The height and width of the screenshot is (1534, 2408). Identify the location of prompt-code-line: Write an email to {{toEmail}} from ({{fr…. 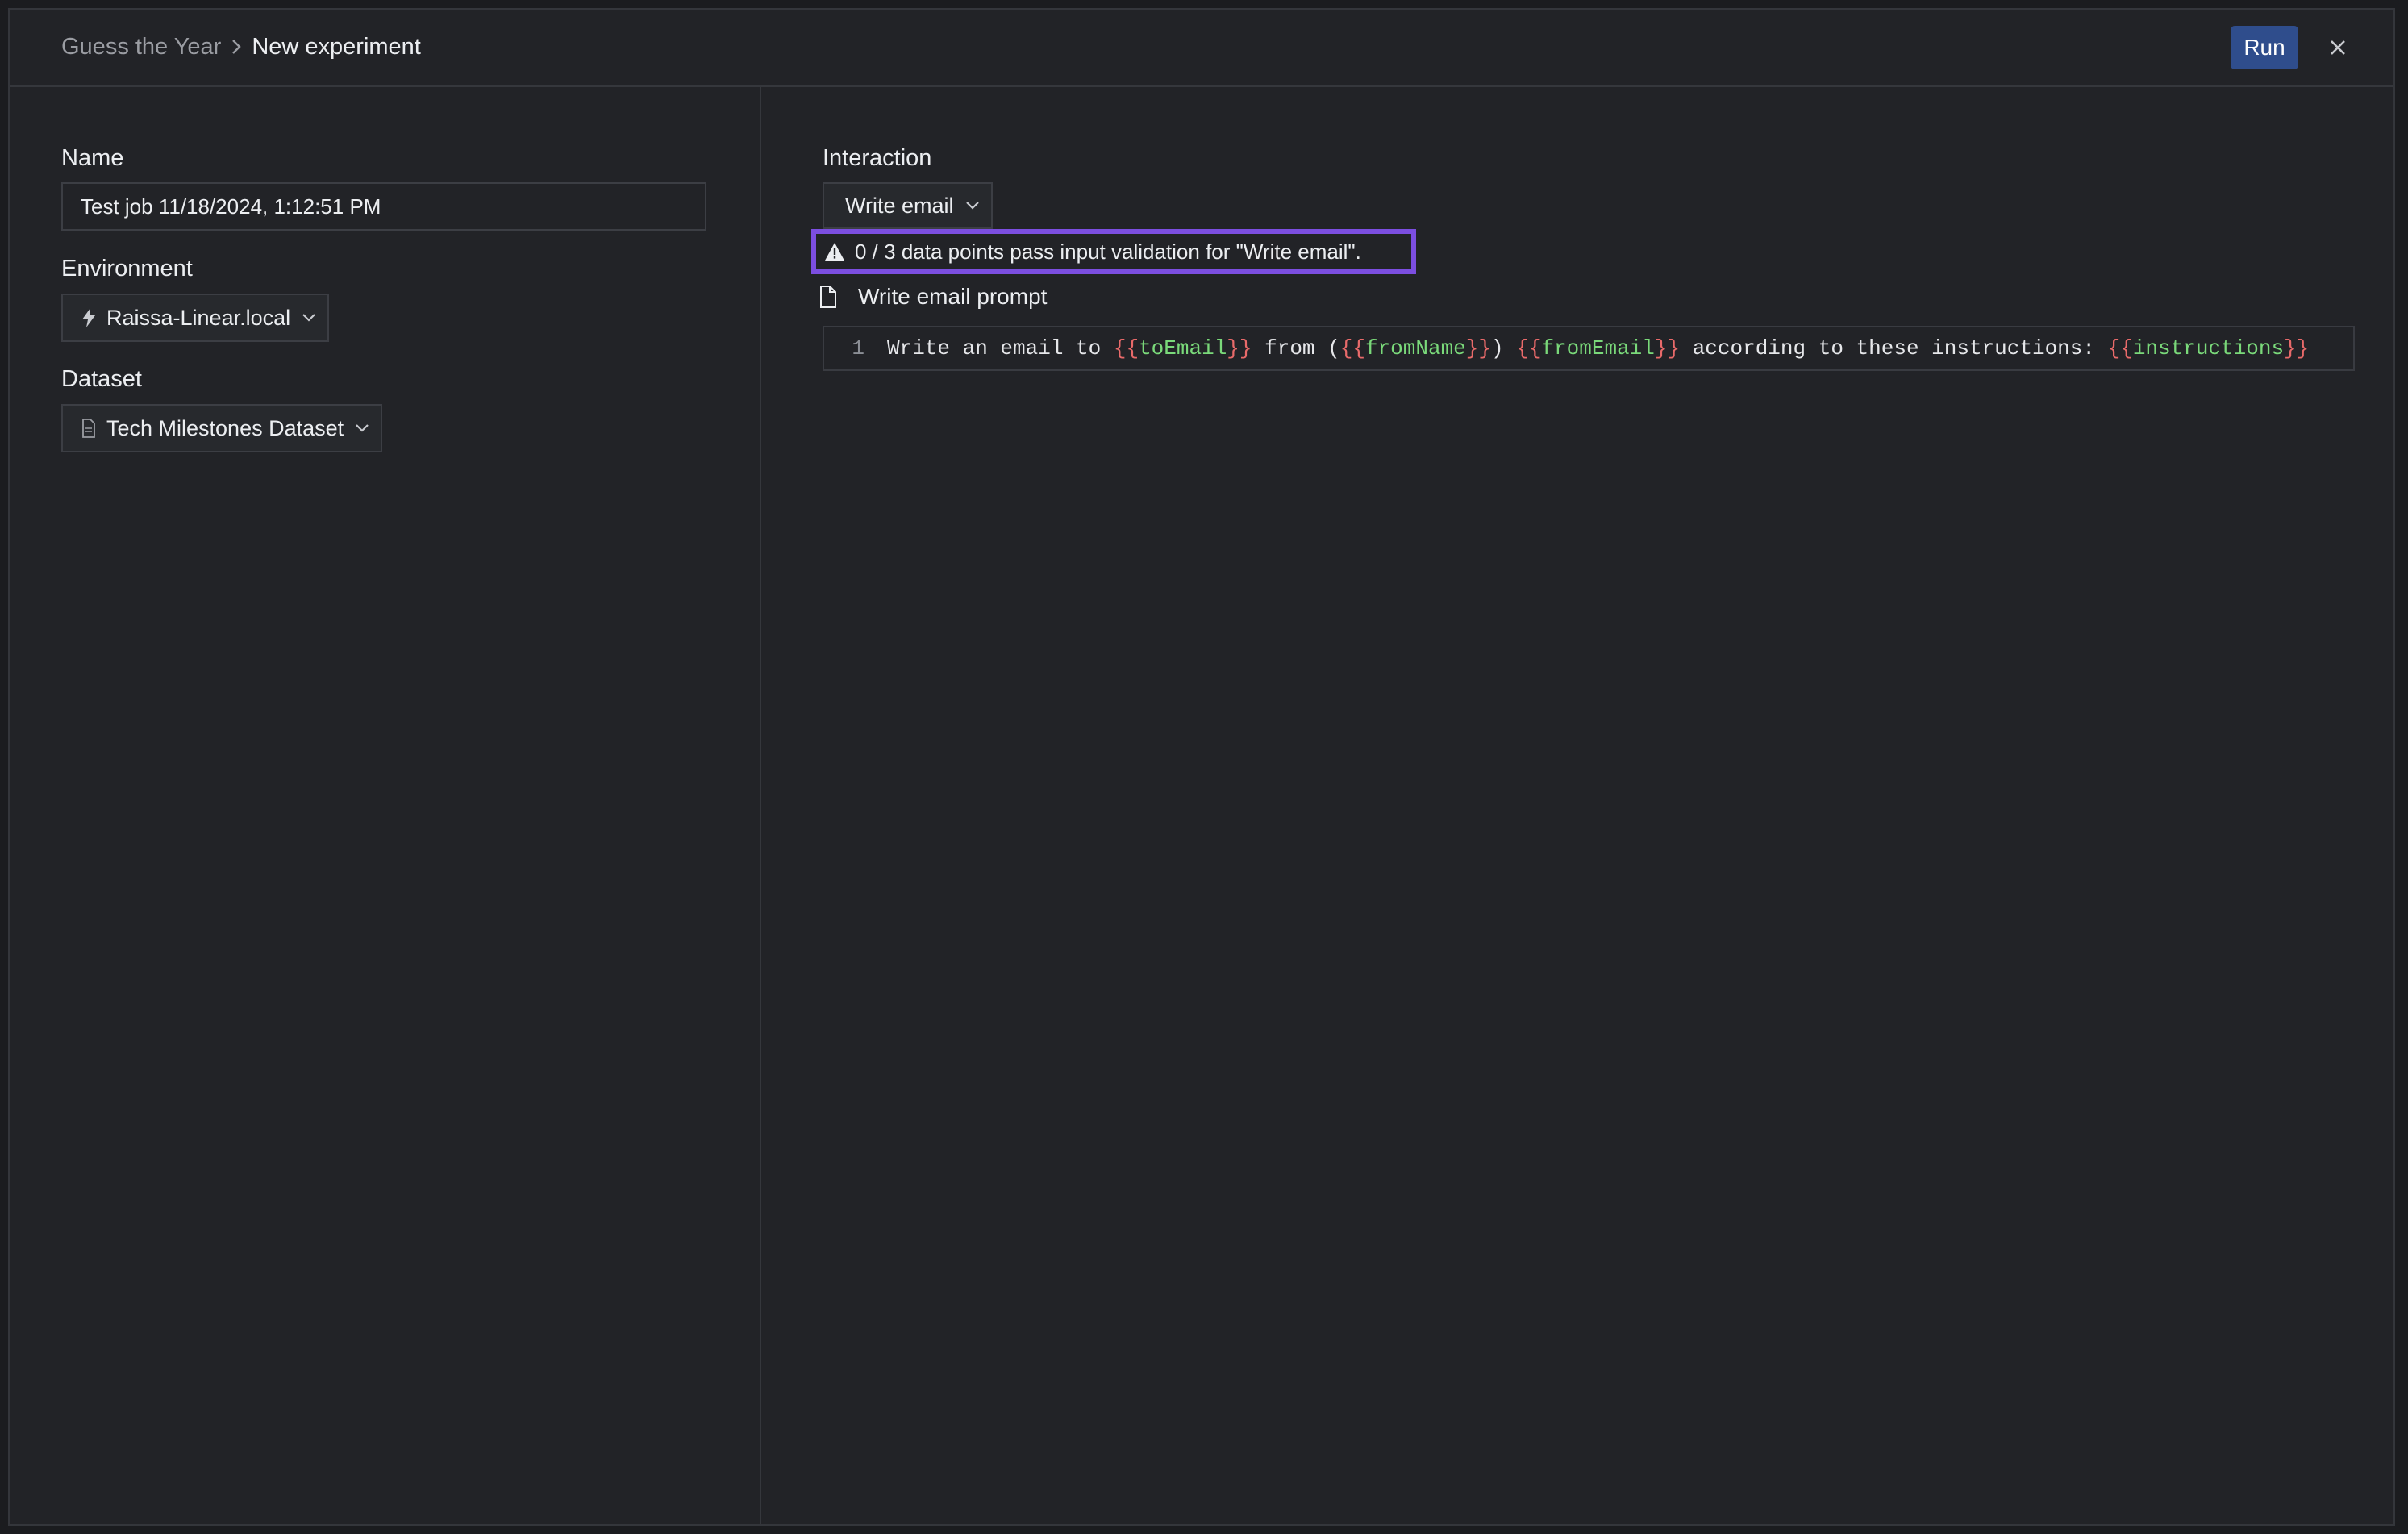
(1598, 348).